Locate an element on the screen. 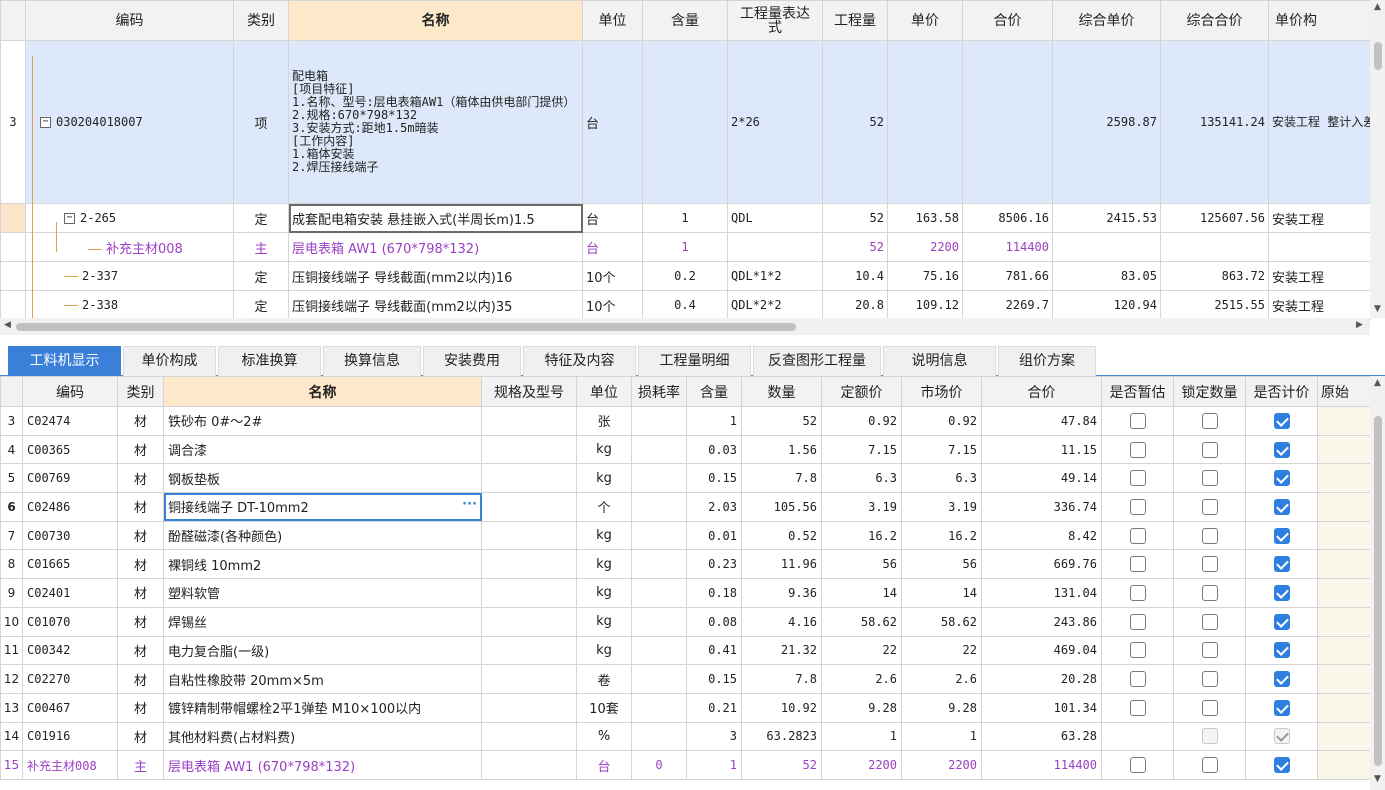  unit-cell: 10个 is located at coordinates (612, 305).